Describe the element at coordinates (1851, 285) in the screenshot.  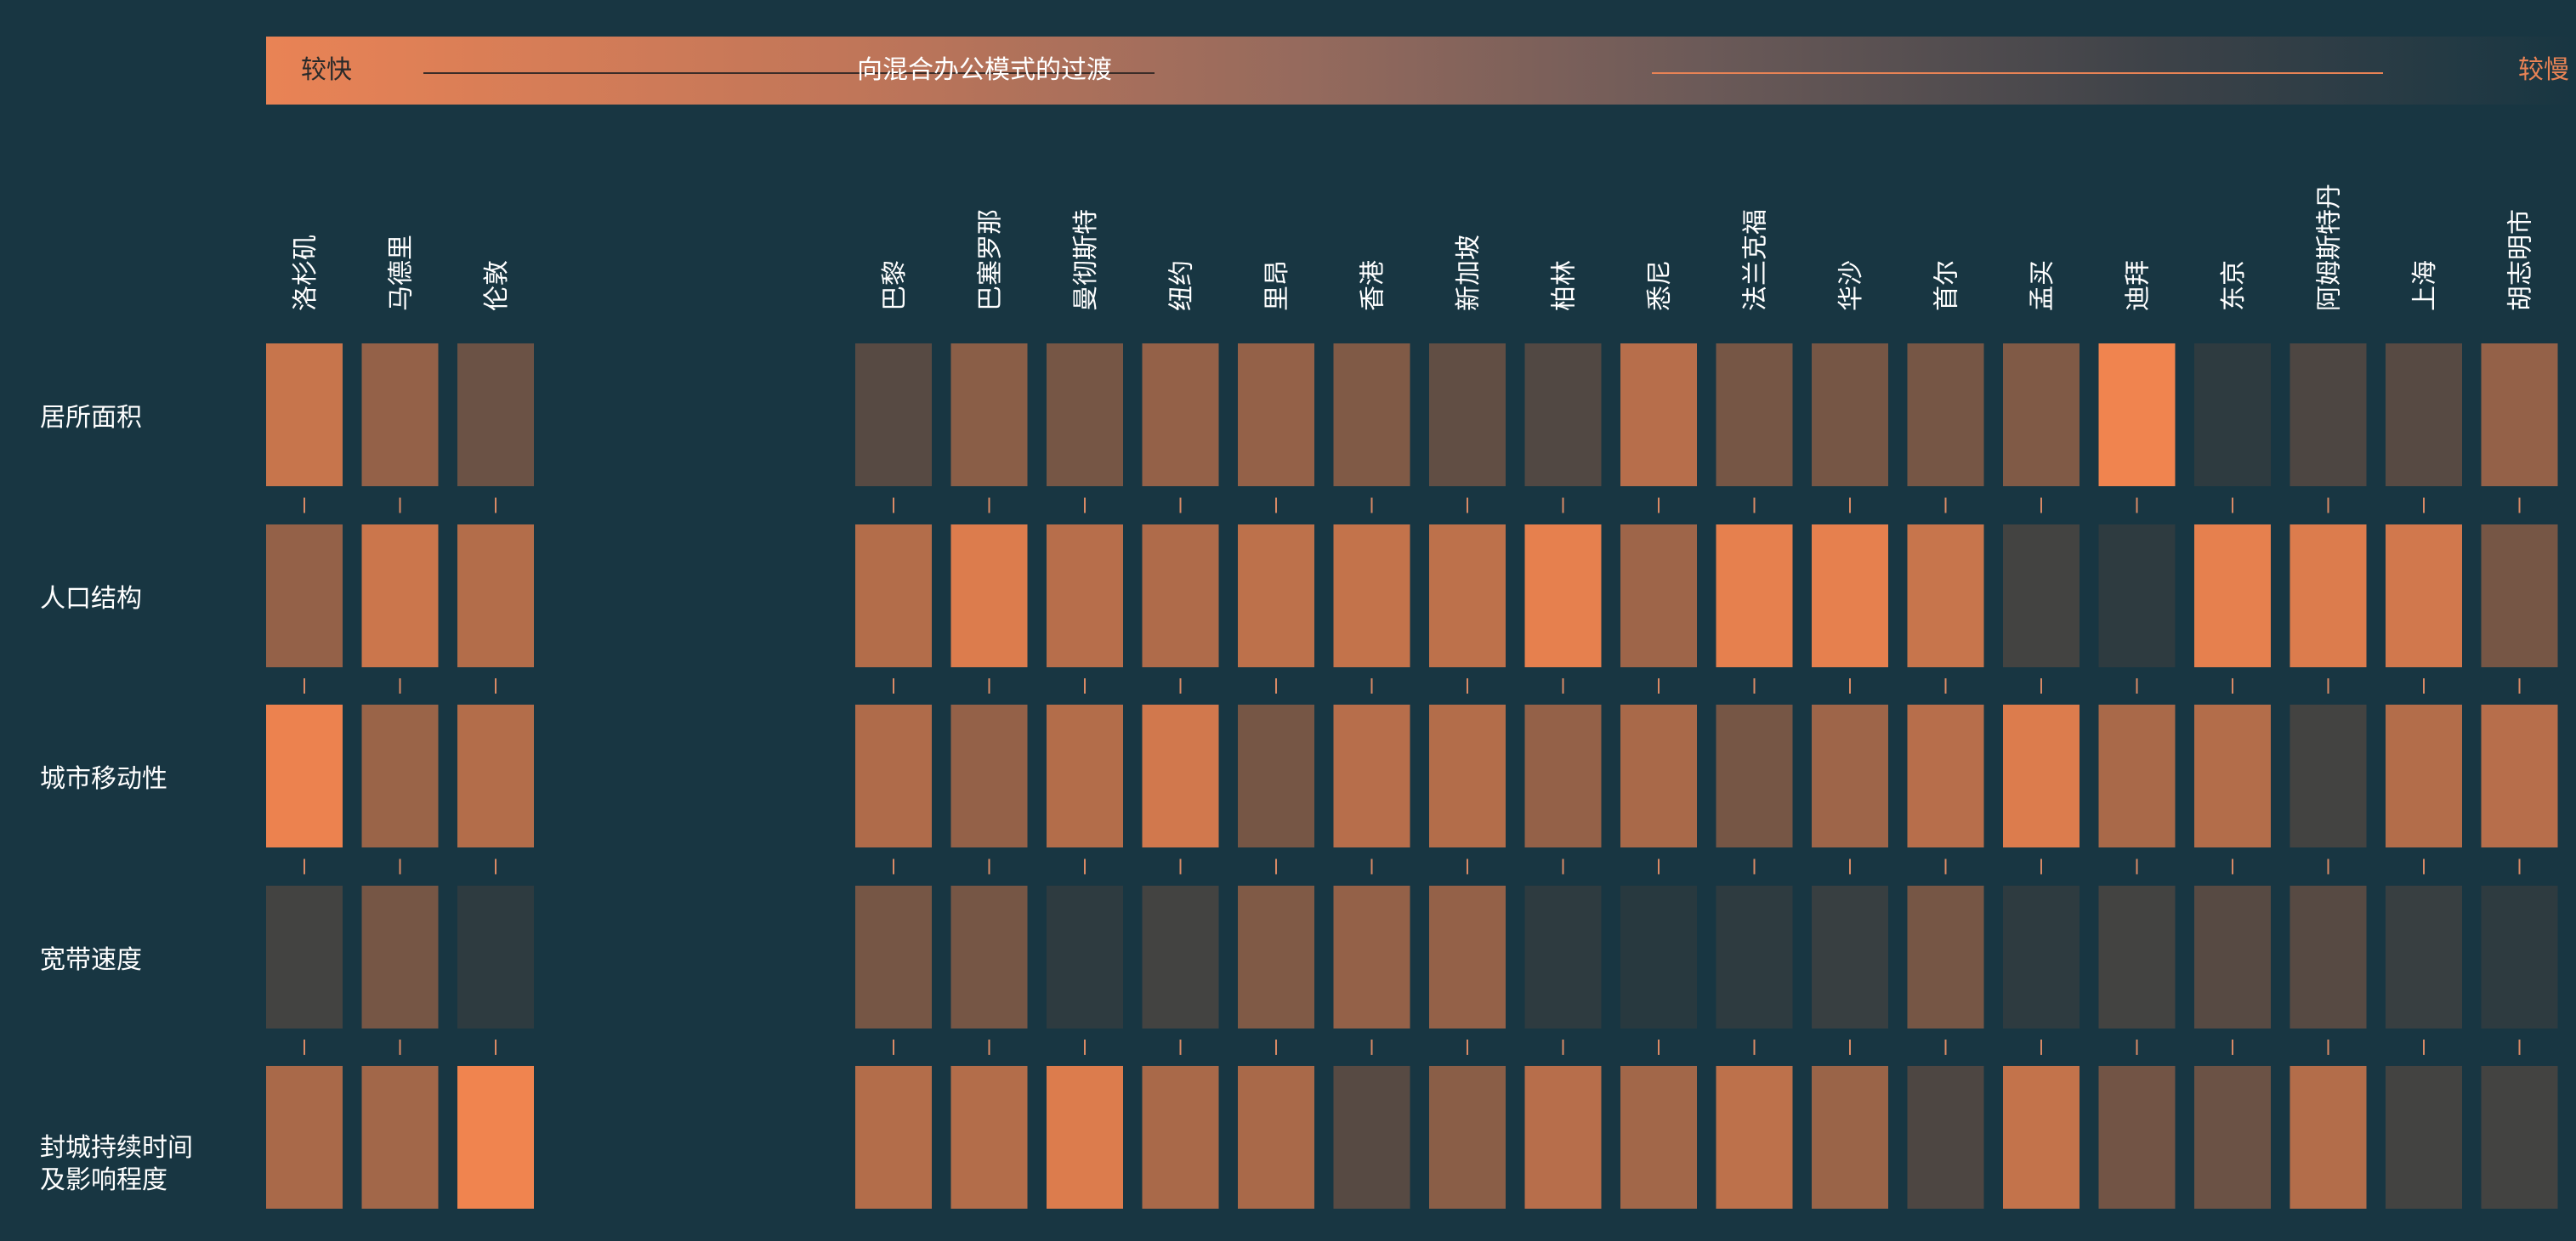
I see `city-label: 华沙` at that location.